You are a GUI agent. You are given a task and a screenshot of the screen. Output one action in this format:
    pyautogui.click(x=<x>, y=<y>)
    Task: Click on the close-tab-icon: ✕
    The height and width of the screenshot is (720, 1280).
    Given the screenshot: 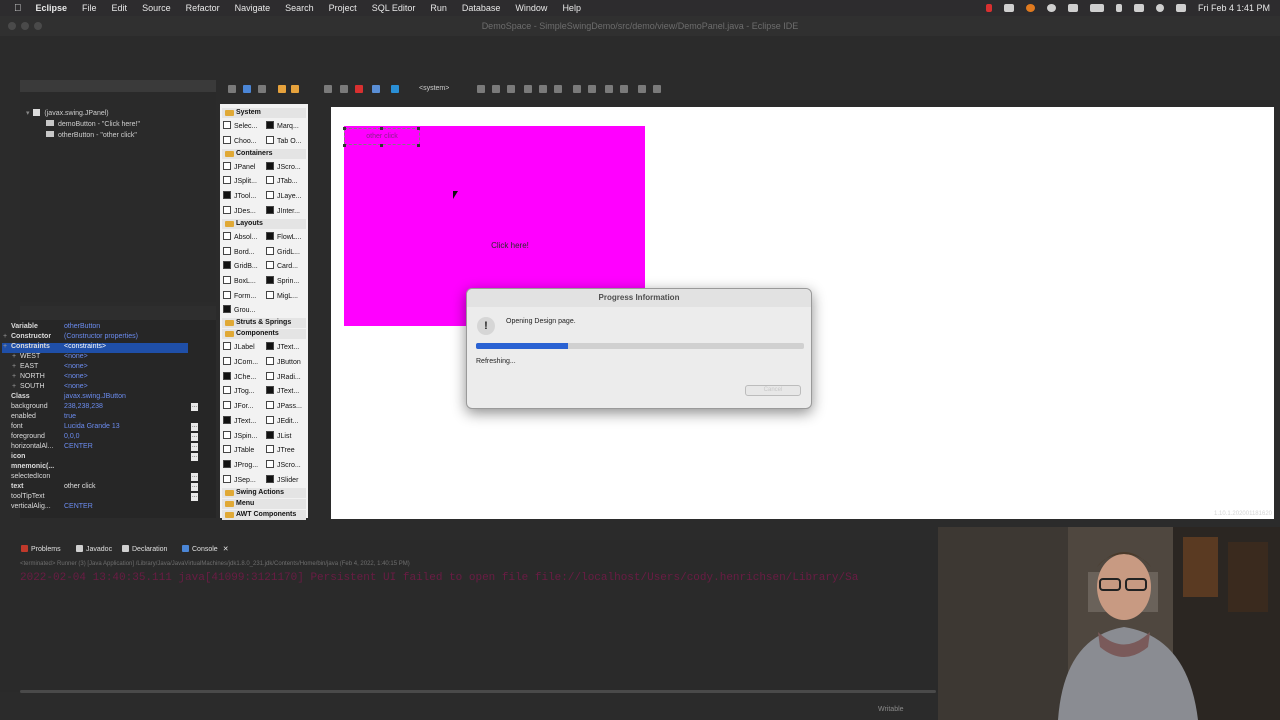 What is the action you would take?
    pyautogui.click(x=226, y=549)
    